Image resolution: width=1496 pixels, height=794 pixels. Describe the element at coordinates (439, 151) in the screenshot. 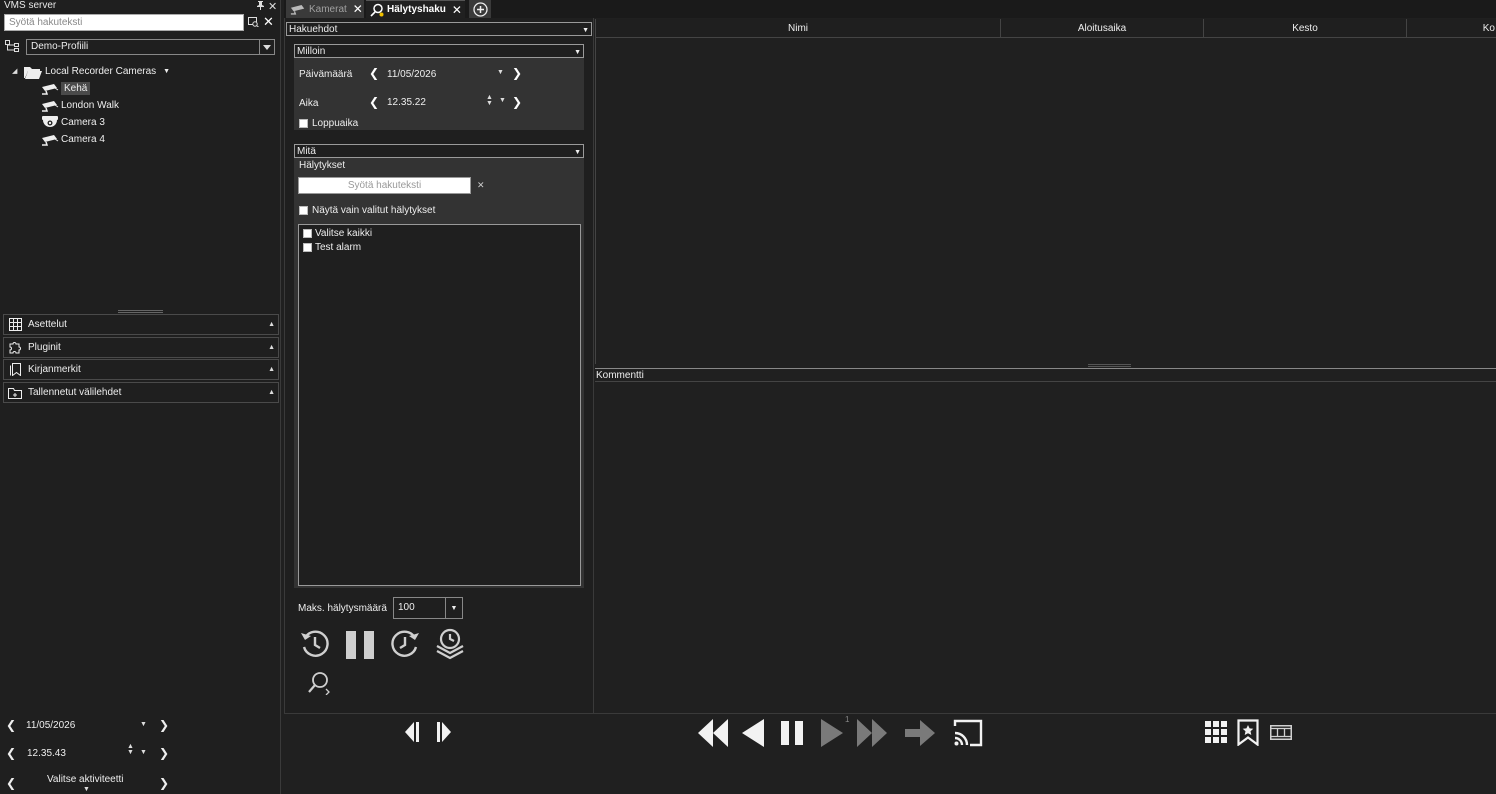

I see `what-section-header: Mitä ▼` at that location.